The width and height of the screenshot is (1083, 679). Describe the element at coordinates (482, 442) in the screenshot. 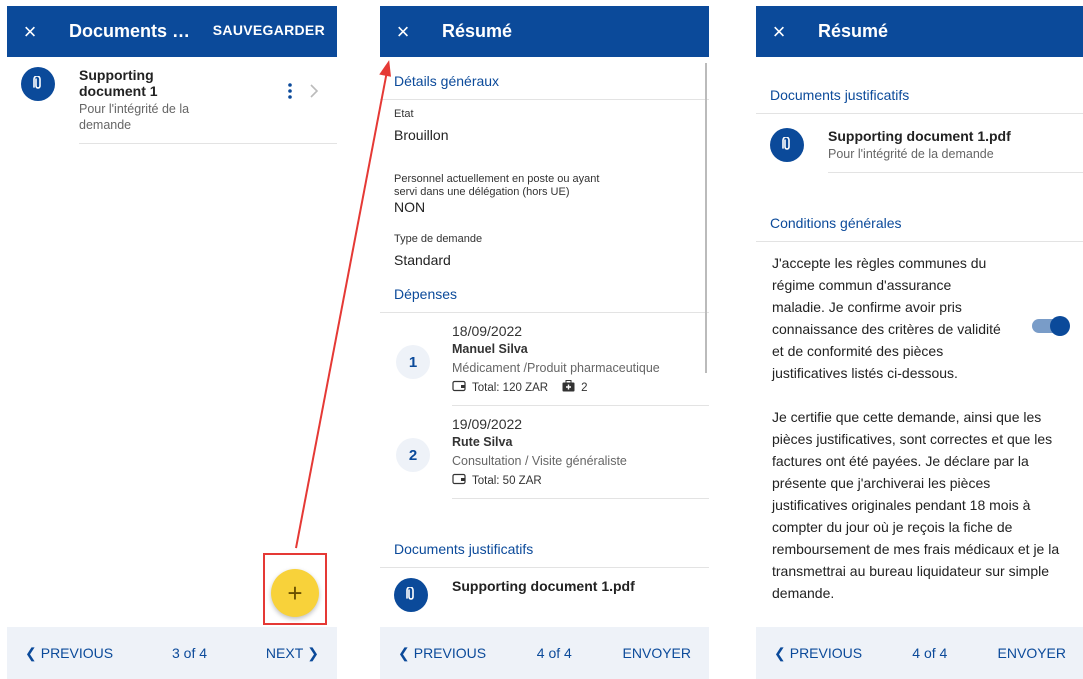

I see `expense-person: Rute Silva` at that location.